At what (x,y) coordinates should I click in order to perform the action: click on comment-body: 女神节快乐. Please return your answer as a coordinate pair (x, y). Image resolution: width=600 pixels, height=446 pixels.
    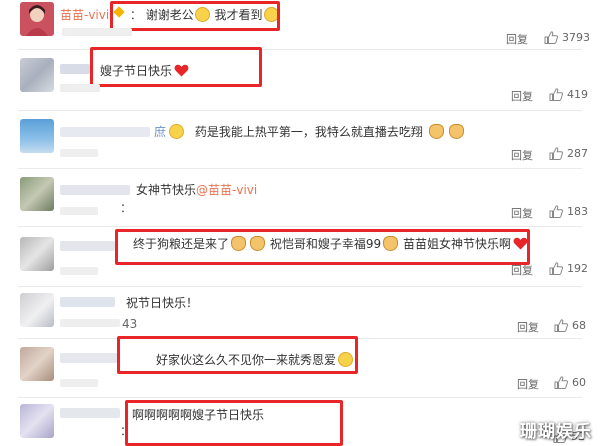
    Looking at the image, I should click on (166, 190).